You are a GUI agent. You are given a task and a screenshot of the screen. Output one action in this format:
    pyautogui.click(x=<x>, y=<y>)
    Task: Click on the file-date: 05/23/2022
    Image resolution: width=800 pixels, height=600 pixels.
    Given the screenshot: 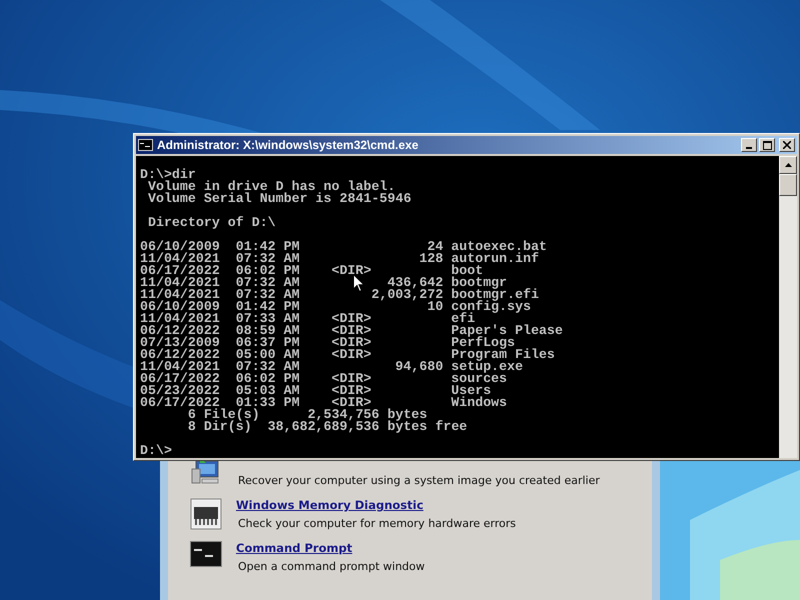 What is the action you would take?
    pyautogui.click(x=180, y=391)
    